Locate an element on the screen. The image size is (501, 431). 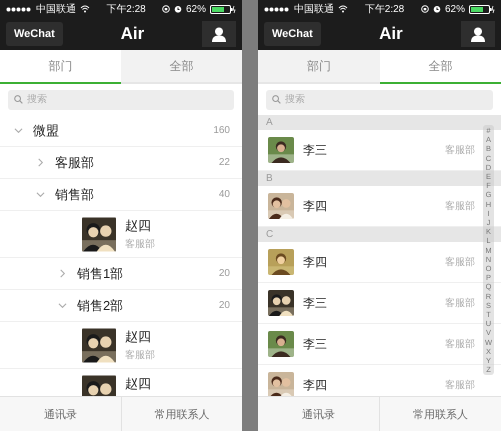
tree-row: 销售2部 20 is located at coordinates (121, 306).